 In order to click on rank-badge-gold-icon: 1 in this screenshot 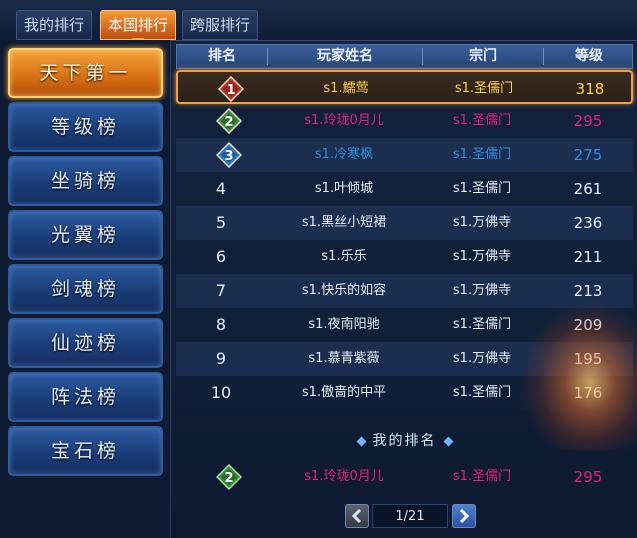, I will do `click(231, 89)`.